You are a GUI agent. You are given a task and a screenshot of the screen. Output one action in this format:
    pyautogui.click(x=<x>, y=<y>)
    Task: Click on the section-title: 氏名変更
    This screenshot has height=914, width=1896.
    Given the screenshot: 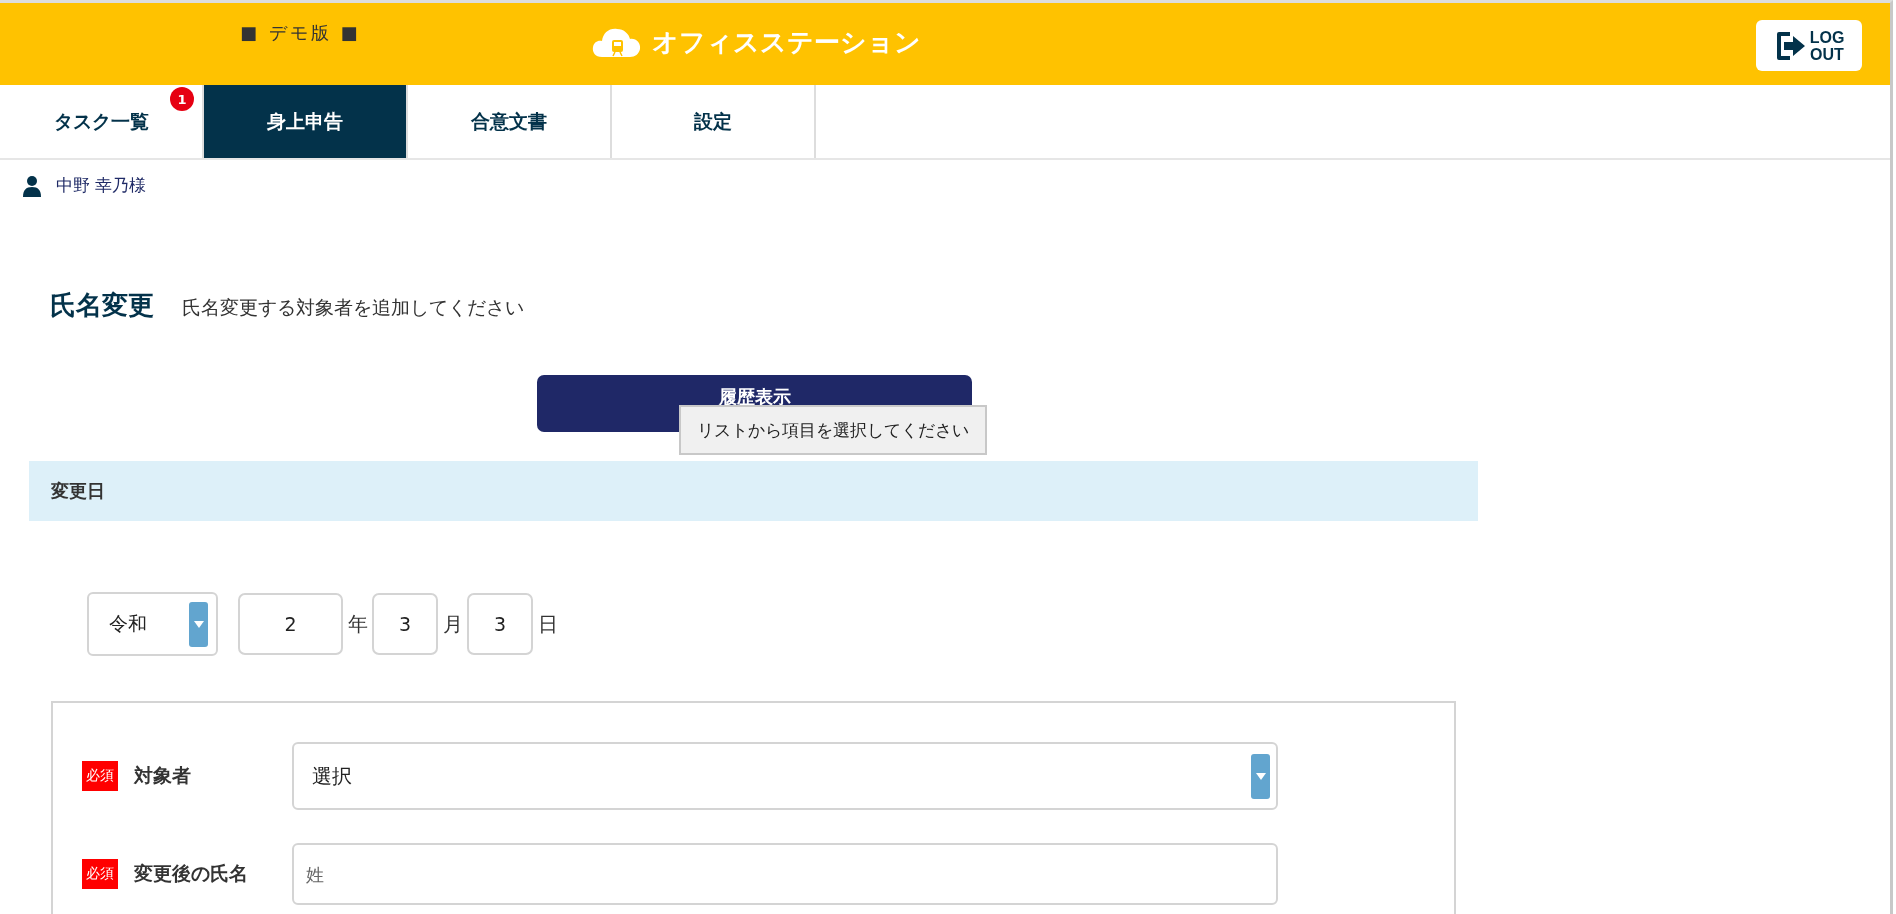 What is the action you would take?
    pyautogui.click(x=102, y=305)
    